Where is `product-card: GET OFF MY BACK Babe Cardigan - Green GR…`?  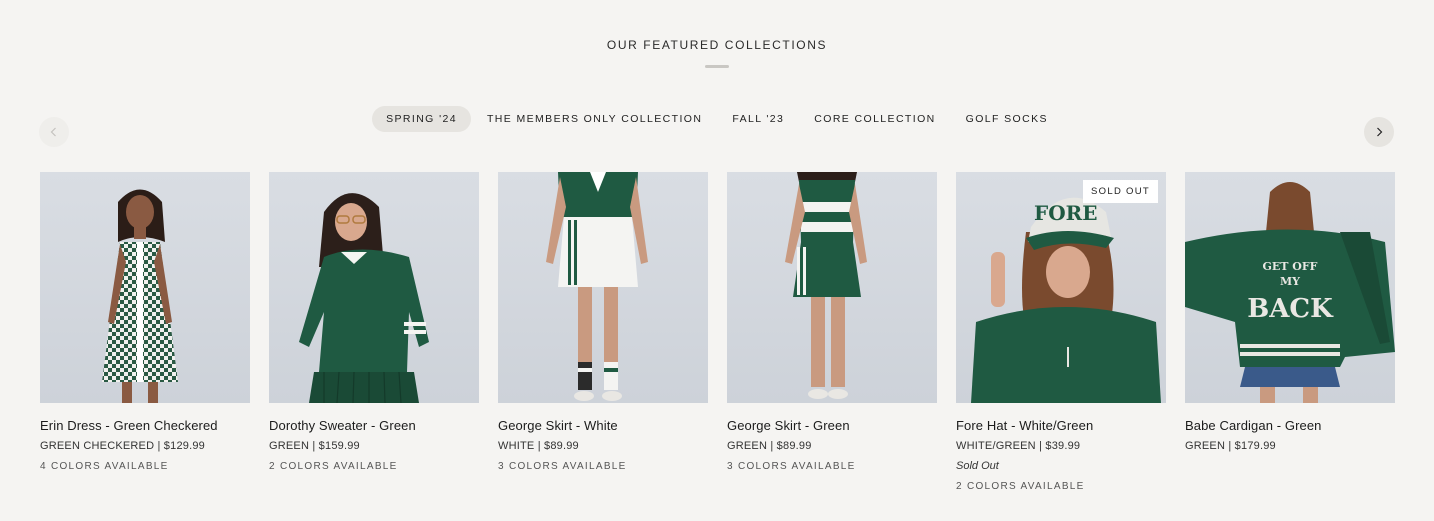
product-card: GET OFF MY BACK Babe Cardigan - Green GR… is located at coordinates (1290, 312).